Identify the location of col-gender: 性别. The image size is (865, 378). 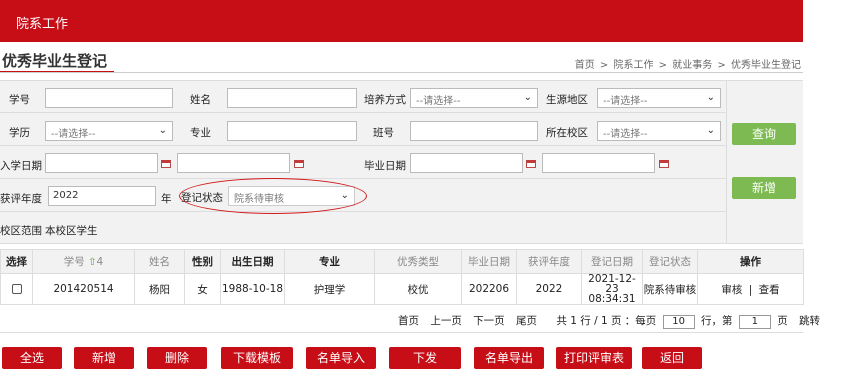
(202, 261).